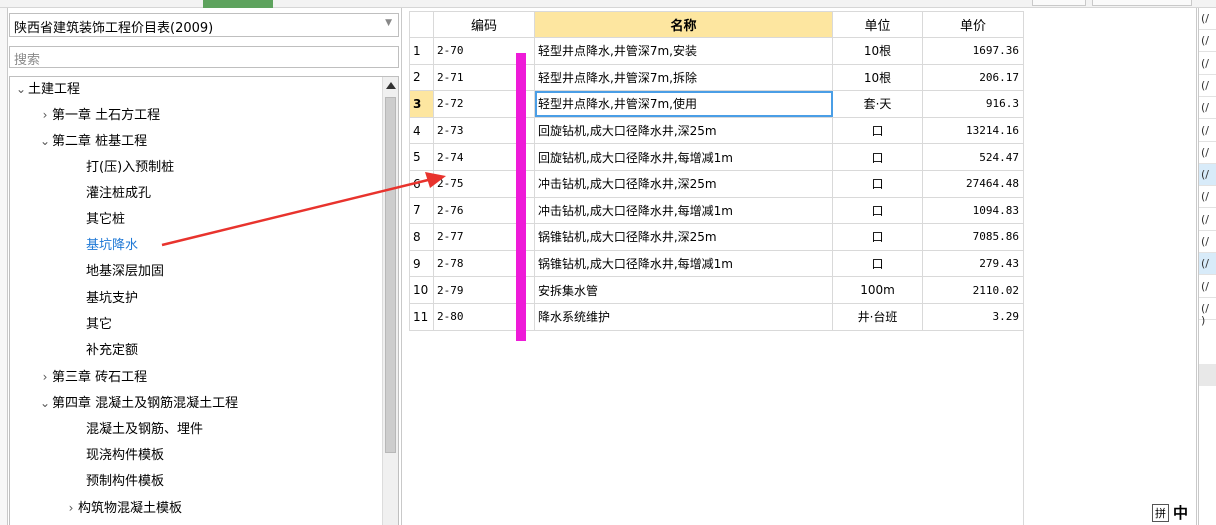  What do you see at coordinates (973, 77) in the screenshot?
I see `price-cell: 206.17` at bounding box center [973, 77].